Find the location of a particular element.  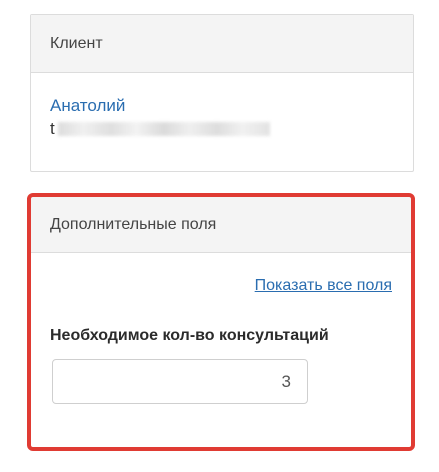

client-phone-row: t is located at coordinates (222, 129).